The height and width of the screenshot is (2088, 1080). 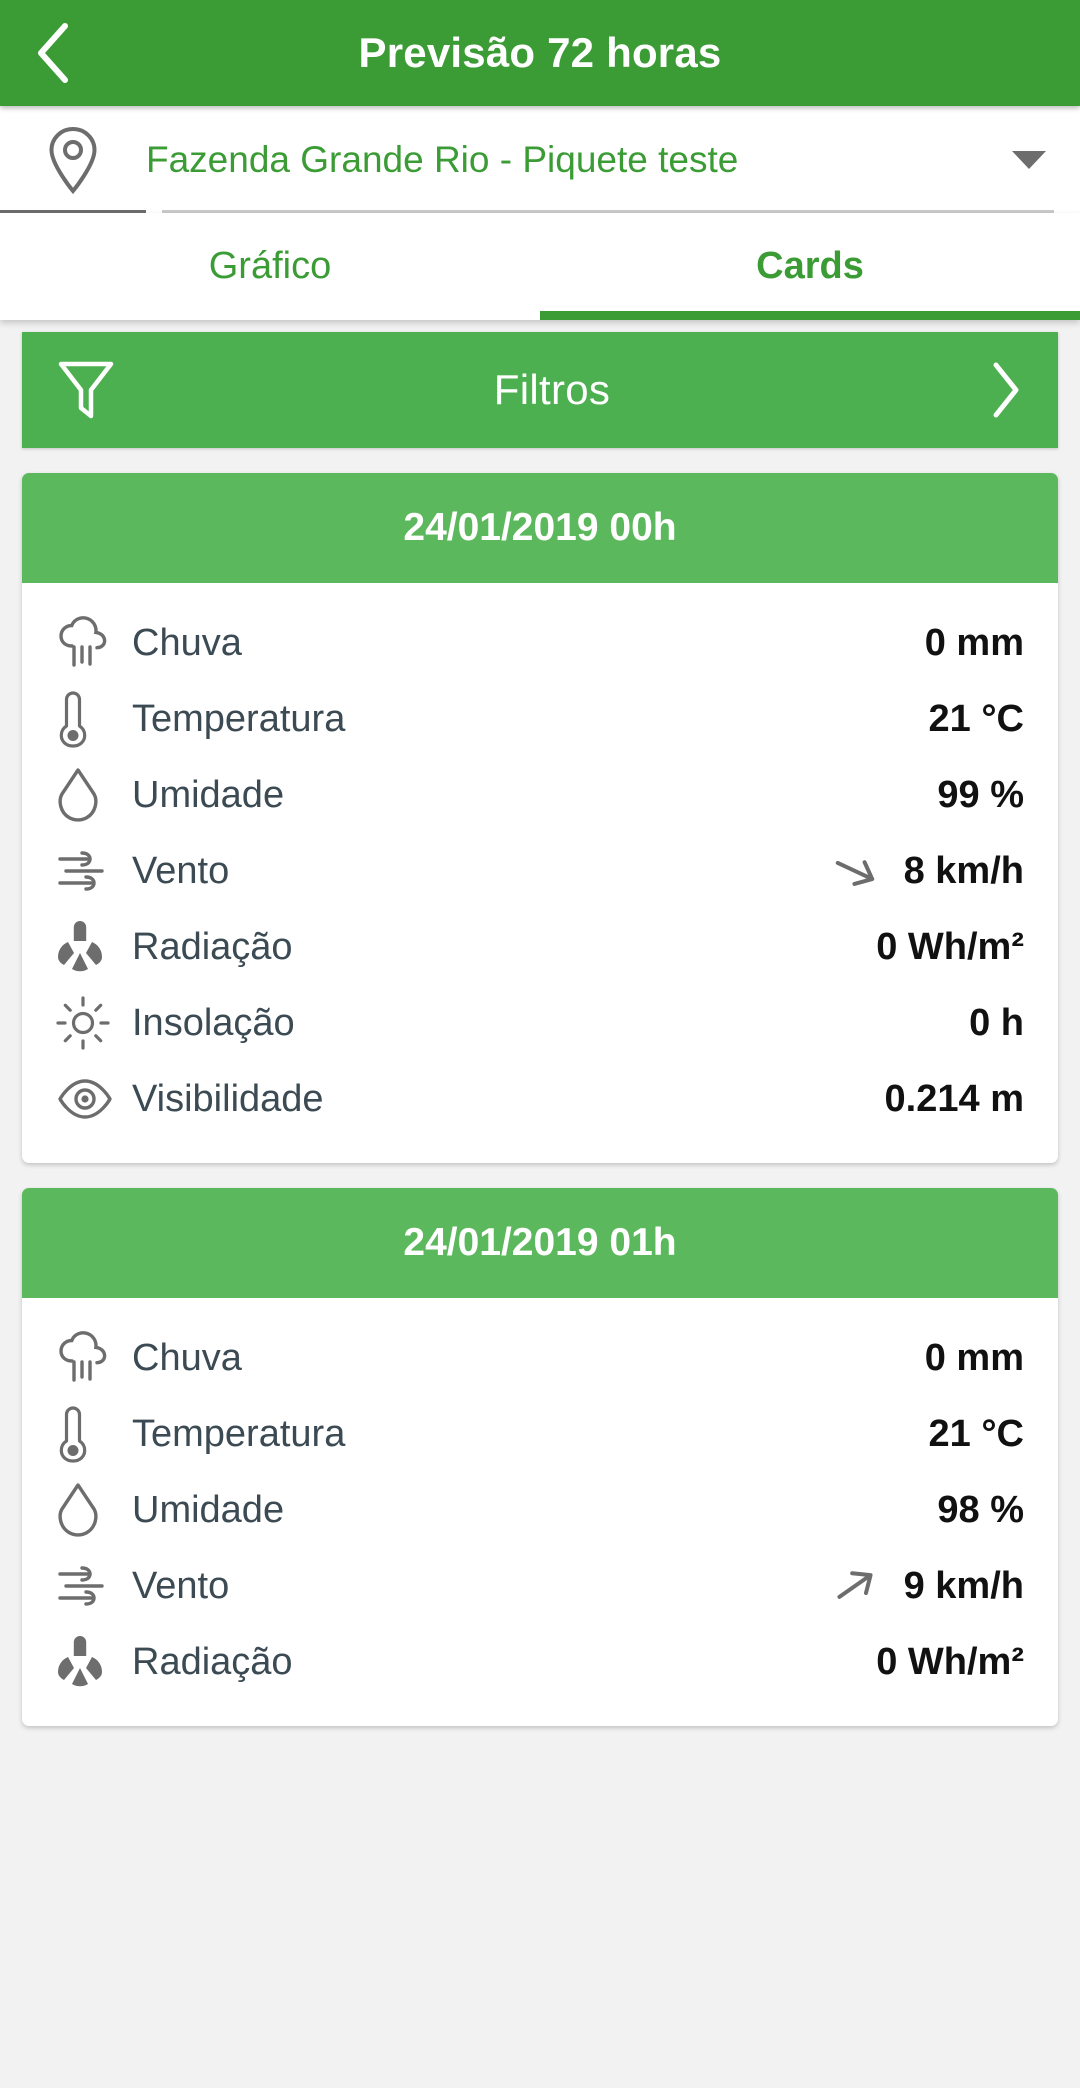 I want to click on forecast-row: Insolação 0 h, so click(x=540, y=1023).